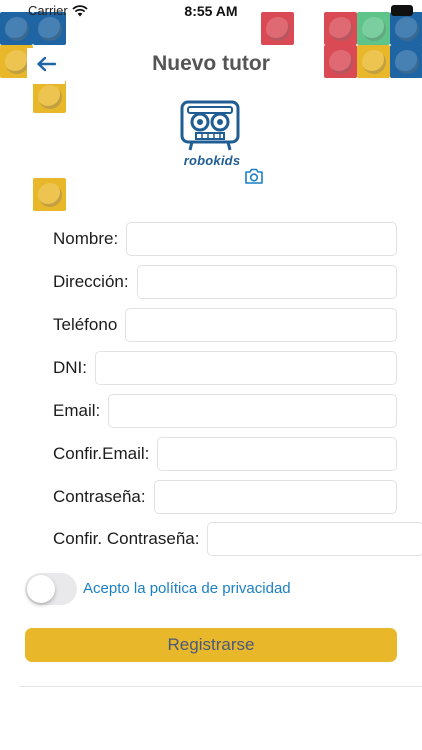  I want to click on email-label: Email:, so click(77, 410).